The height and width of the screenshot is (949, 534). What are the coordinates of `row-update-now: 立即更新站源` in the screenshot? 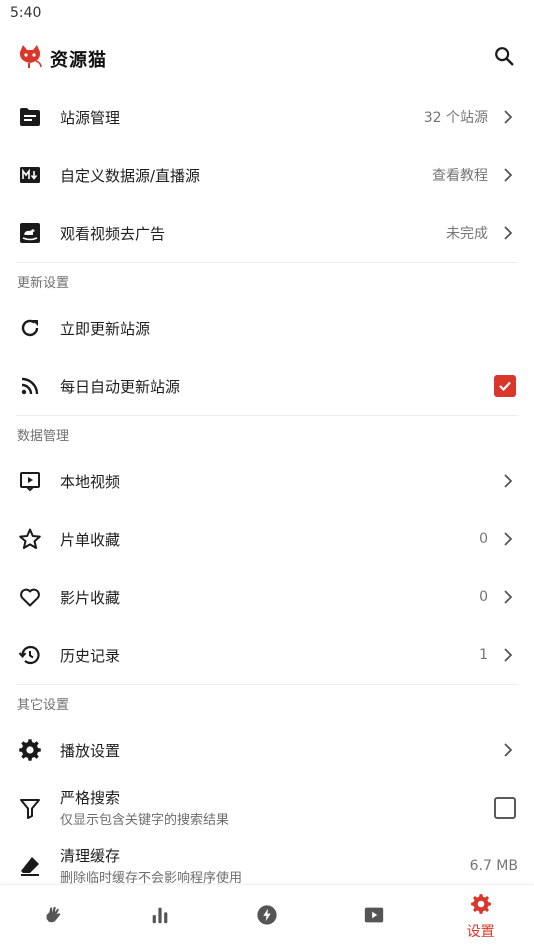 It's located at (267, 328).